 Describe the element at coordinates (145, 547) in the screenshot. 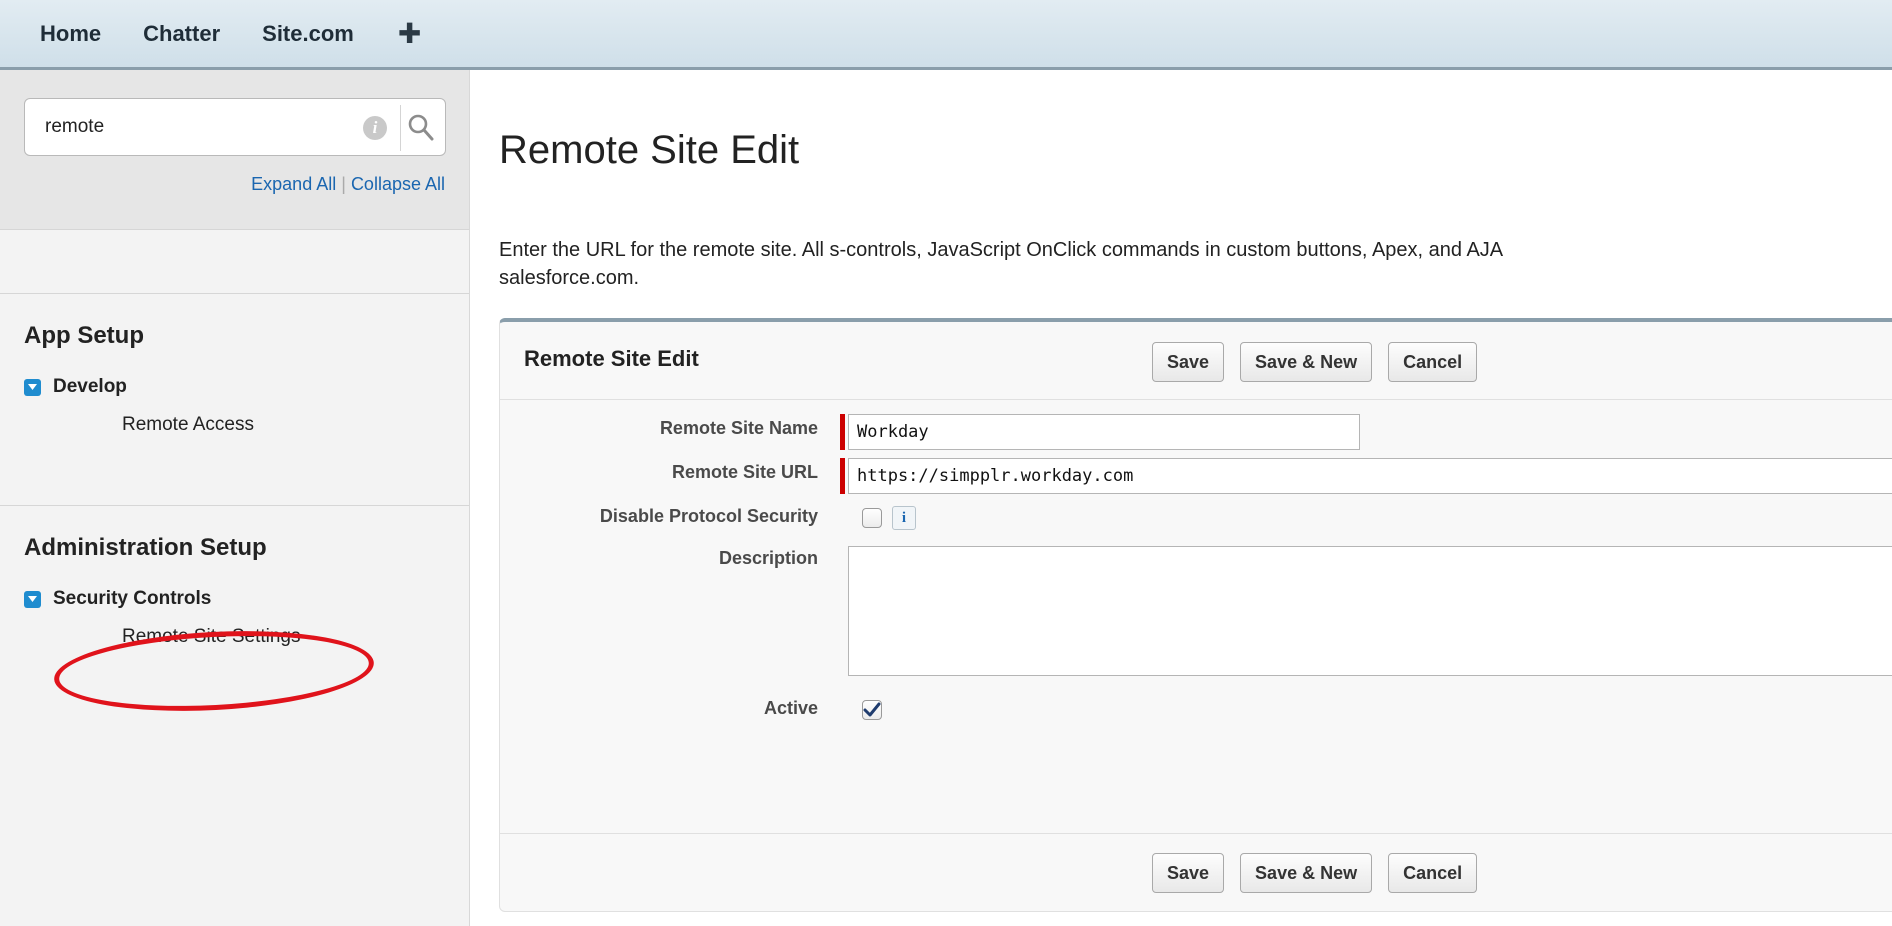

I see `section-title-administration-setup: Administration Setup` at that location.